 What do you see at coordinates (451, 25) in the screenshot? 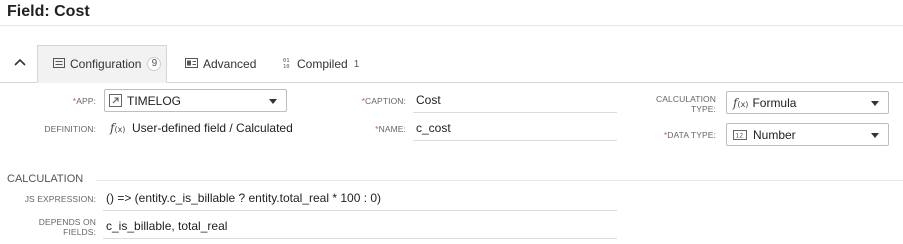
I see `title-divider` at bounding box center [451, 25].